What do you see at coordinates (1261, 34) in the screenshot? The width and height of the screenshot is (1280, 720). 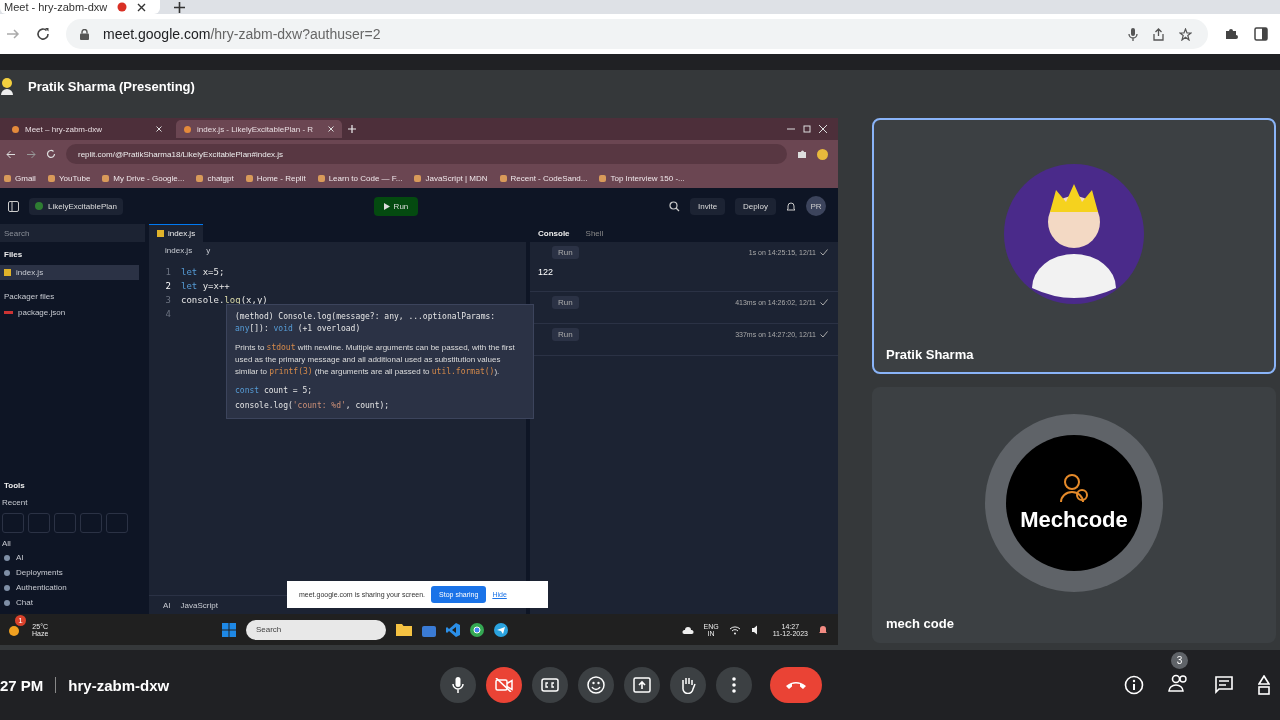 I see `side-panel-icon` at bounding box center [1261, 34].